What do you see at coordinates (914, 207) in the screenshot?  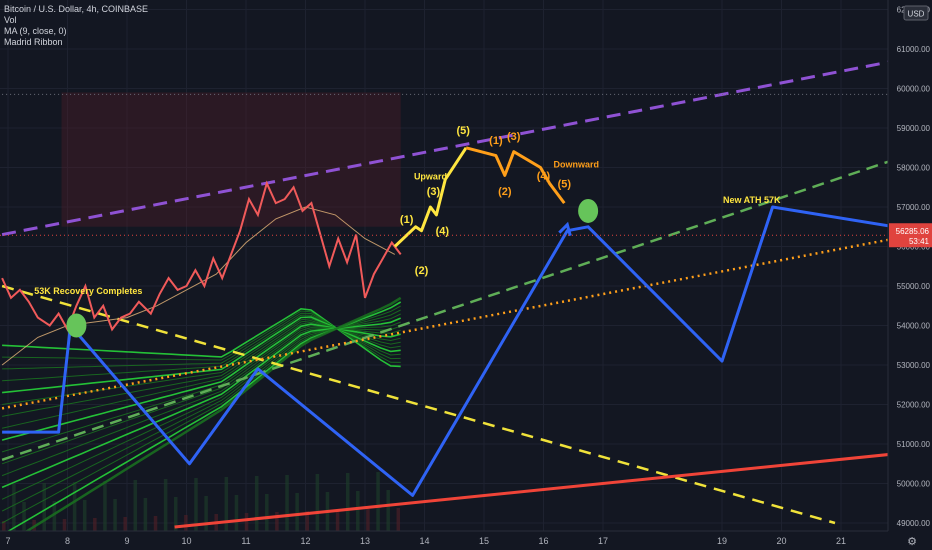 I see `y-tick-label: 57000.00` at bounding box center [914, 207].